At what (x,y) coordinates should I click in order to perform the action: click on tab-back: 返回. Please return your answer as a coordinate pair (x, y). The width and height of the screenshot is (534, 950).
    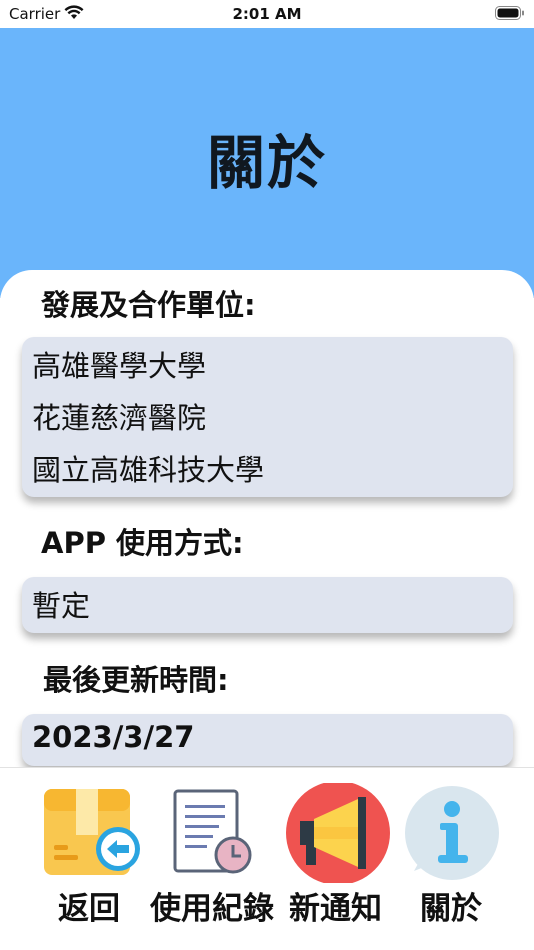
    Looking at the image, I should click on (90, 848).